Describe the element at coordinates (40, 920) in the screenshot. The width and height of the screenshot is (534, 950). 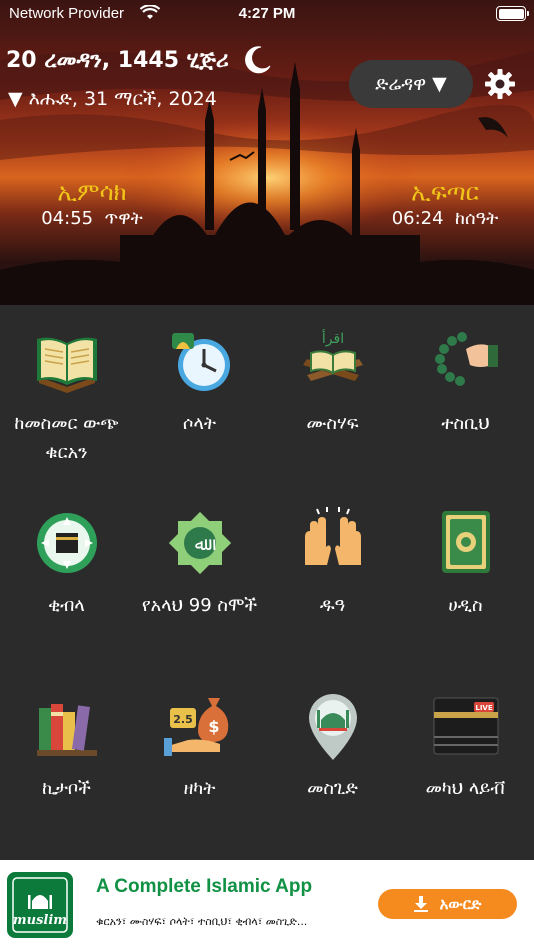
I see `muslim-logo-text: muslim` at that location.